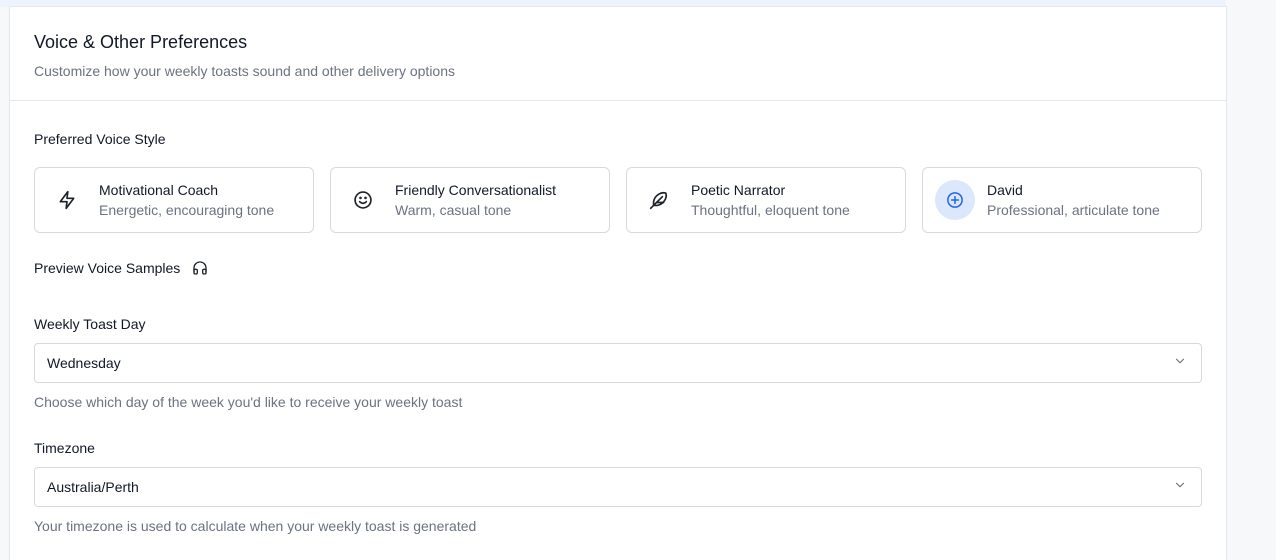 Image resolution: width=1276 pixels, height=560 pixels. Describe the element at coordinates (159, 190) in the screenshot. I see `voice-option-name: Motivational Coach` at that location.